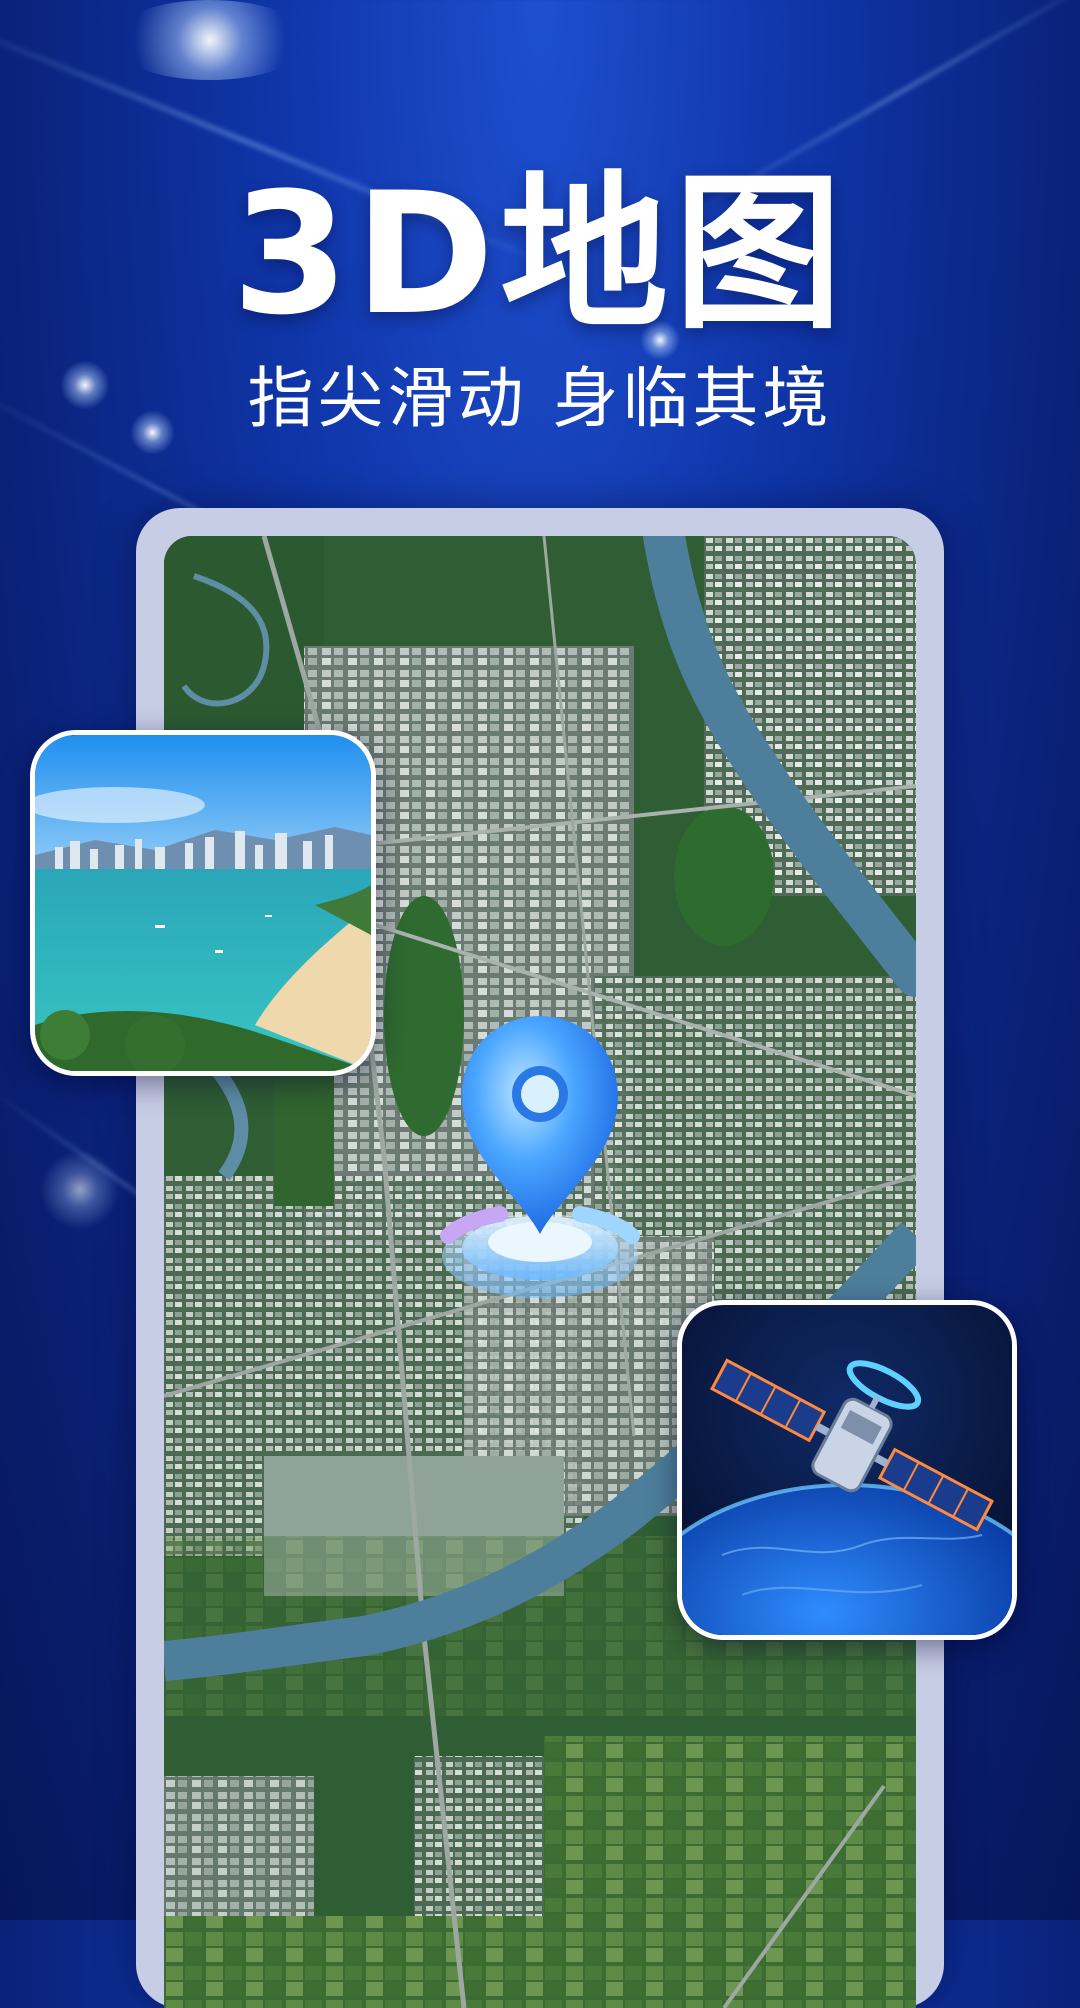  Describe the element at coordinates (540, 398) in the screenshot. I see `page-subtitle: 指尖滑动 身临其境` at that location.